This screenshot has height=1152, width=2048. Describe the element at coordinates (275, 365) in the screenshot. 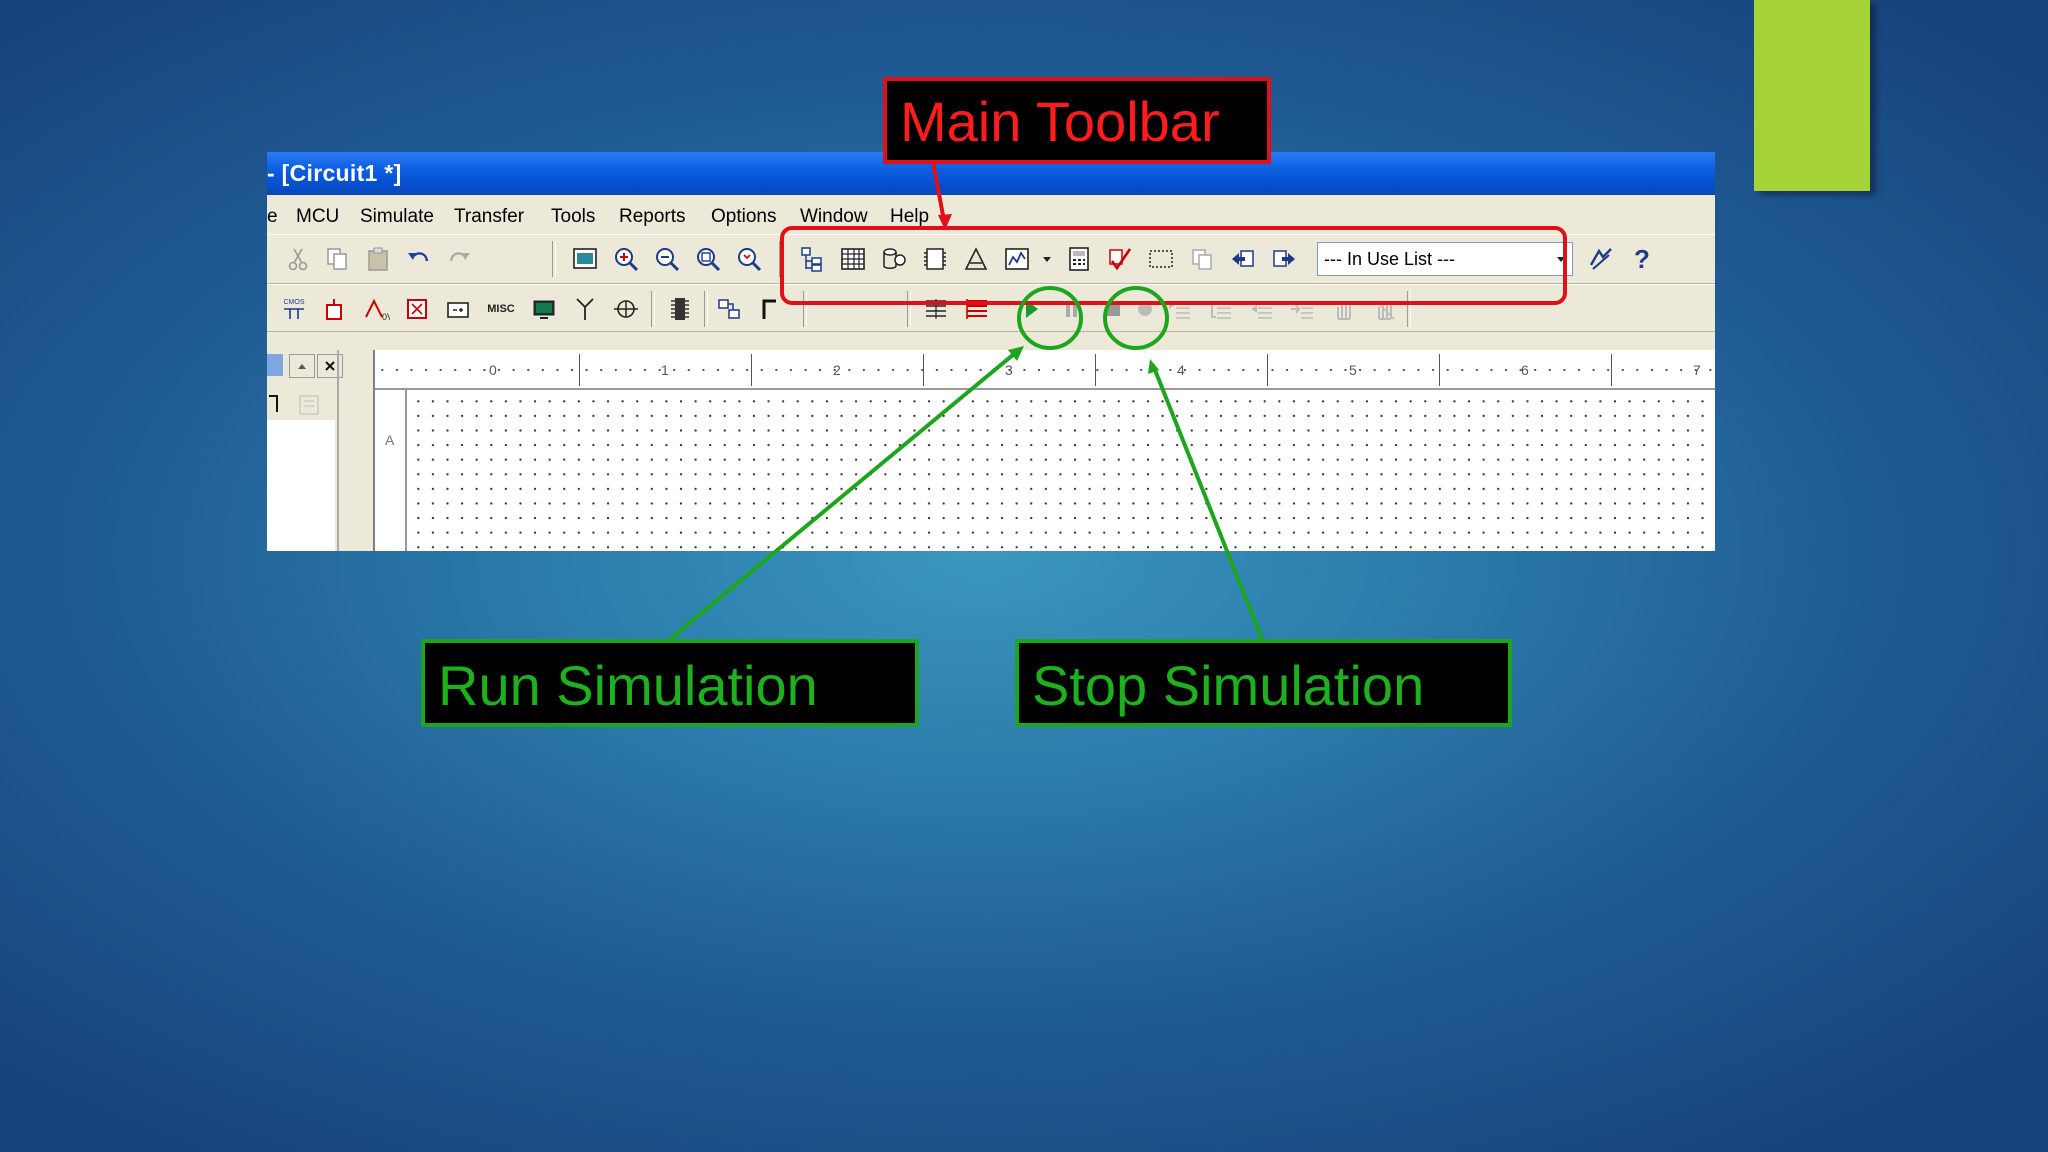

I see `panel-tab` at that location.